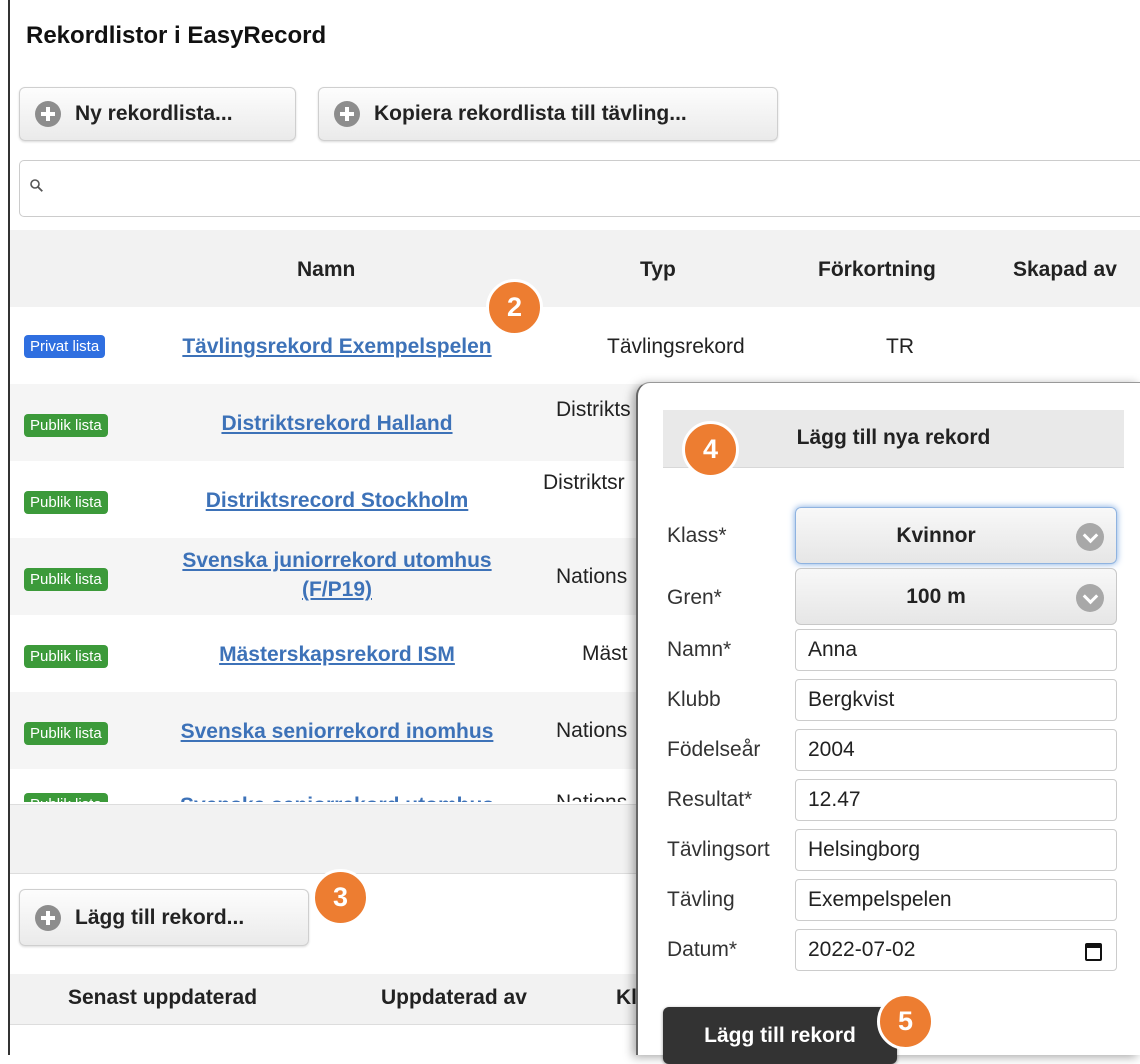 The height and width of the screenshot is (1064, 1140). Describe the element at coordinates (956, 650) in the screenshot. I see `athlete-name-input: Anna` at that location.